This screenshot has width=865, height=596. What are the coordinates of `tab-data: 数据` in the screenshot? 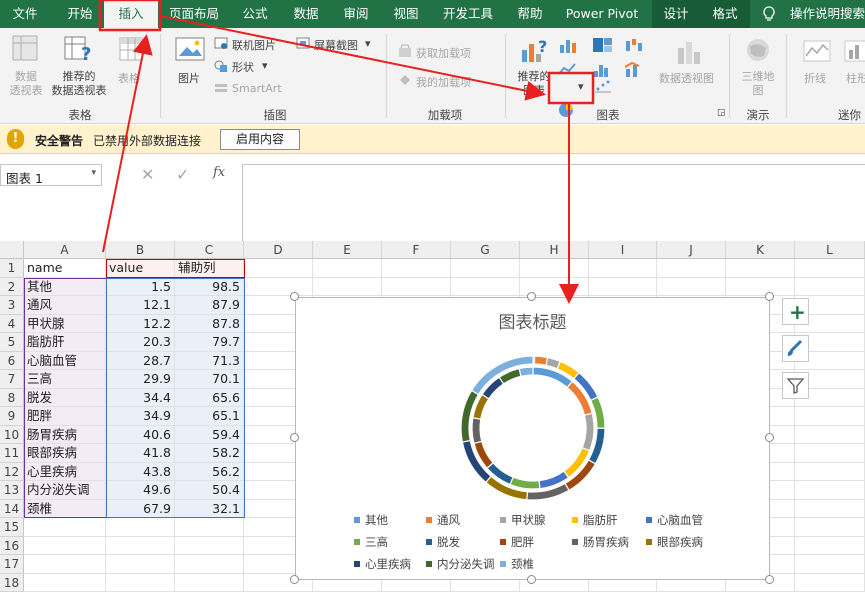 It's located at (306, 14).